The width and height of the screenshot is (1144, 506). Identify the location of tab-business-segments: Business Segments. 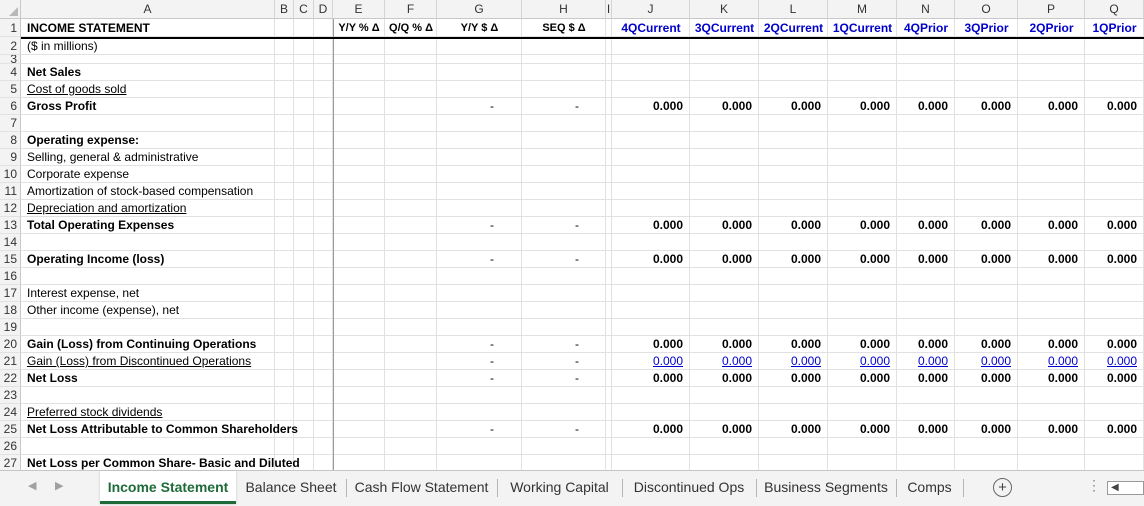
(826, 487).